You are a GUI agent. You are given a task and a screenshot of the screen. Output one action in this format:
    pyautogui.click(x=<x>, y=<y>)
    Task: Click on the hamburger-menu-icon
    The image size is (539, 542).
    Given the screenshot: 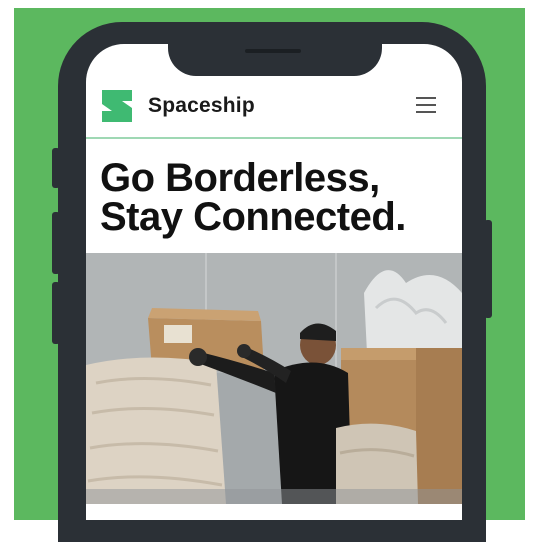 What is the action you would take?
    pyautogui.click(x=427, y=106)
    